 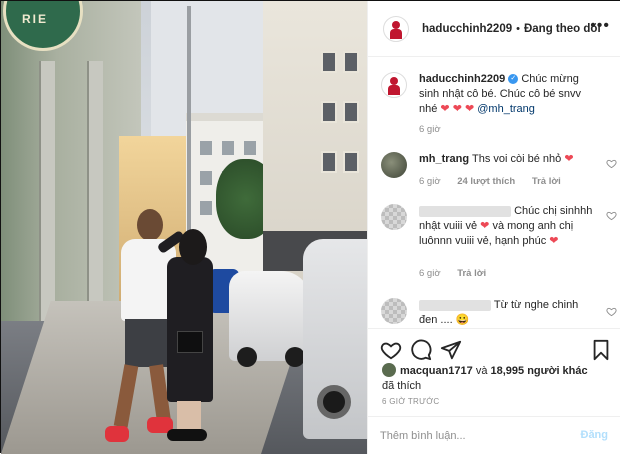 I want to click on post-timestamp: 6 GIỜ TRƯỚC, so click(x=411, y=401).